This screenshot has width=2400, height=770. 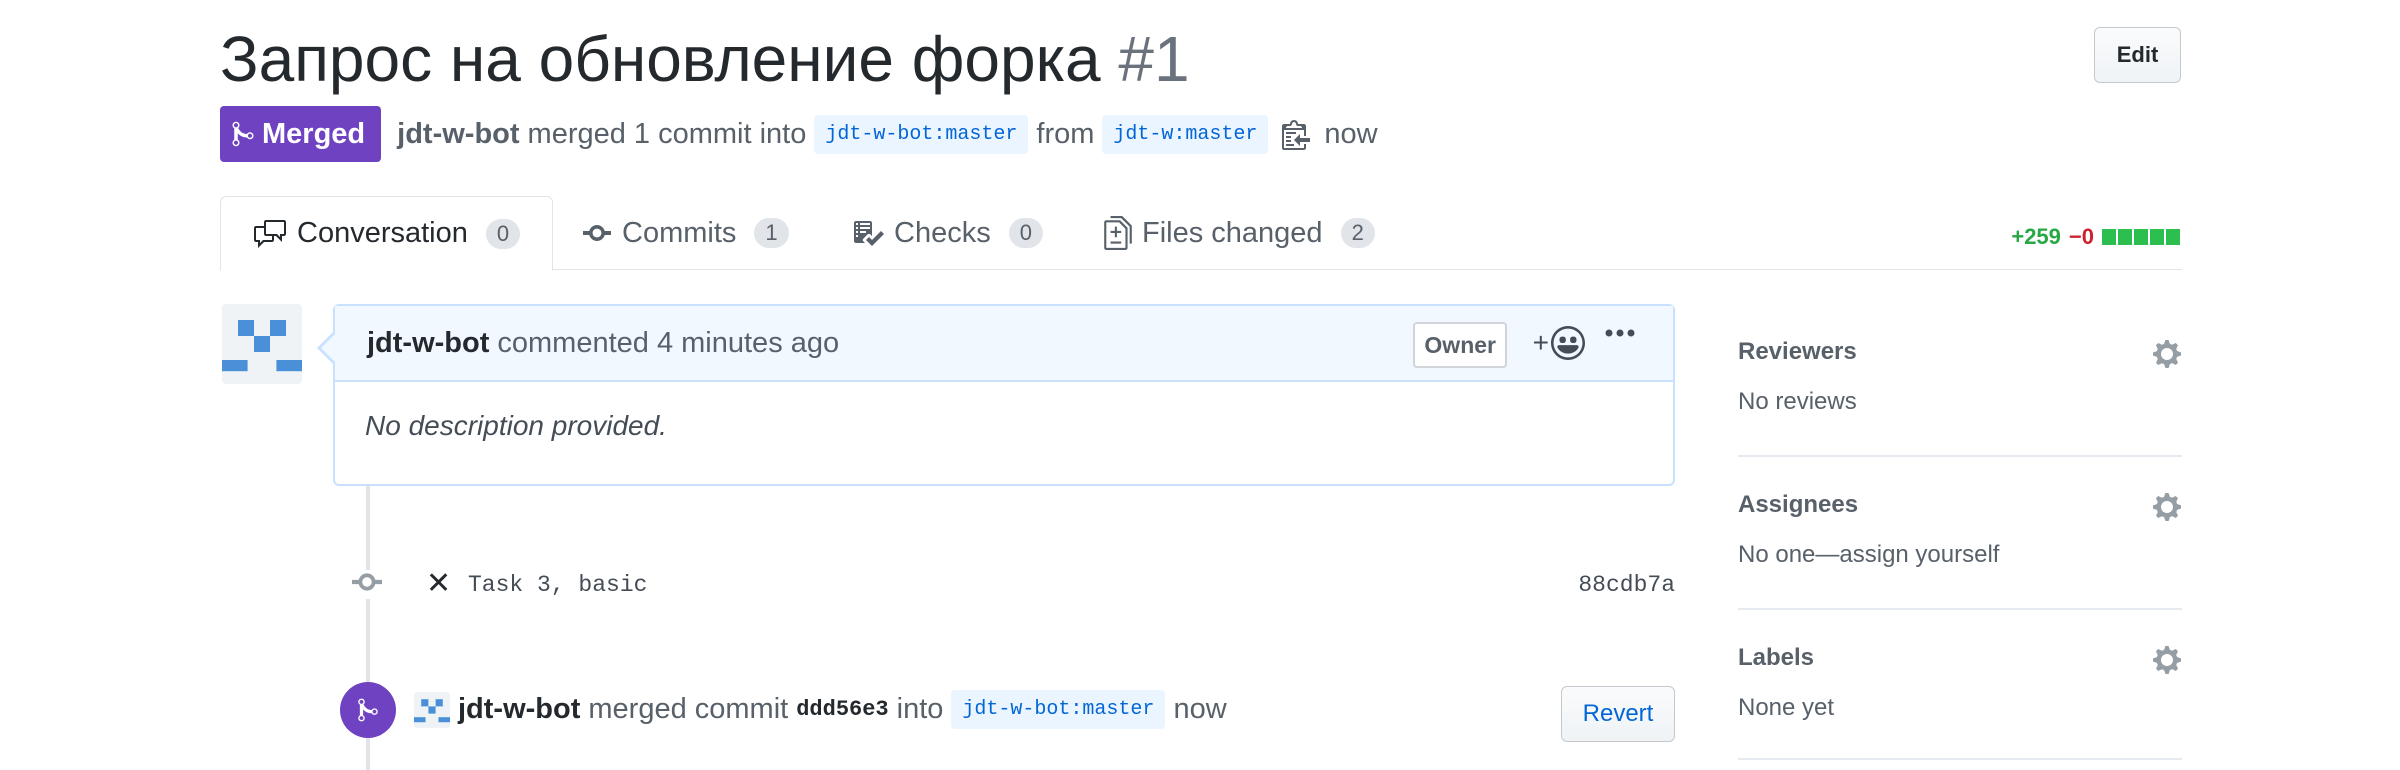 I want to click on checklist-icon, so click(x=873, y=233).